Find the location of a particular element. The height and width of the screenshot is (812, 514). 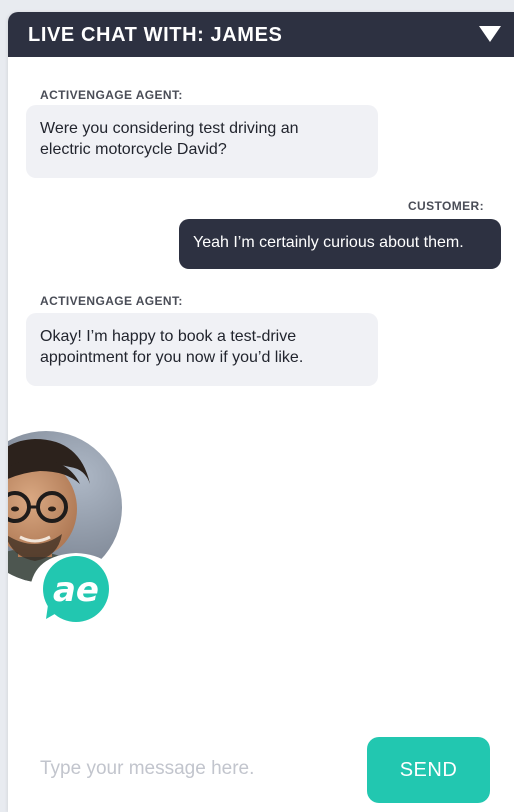

activengage-logo-icon: ae is located at coordinates (73, 589).